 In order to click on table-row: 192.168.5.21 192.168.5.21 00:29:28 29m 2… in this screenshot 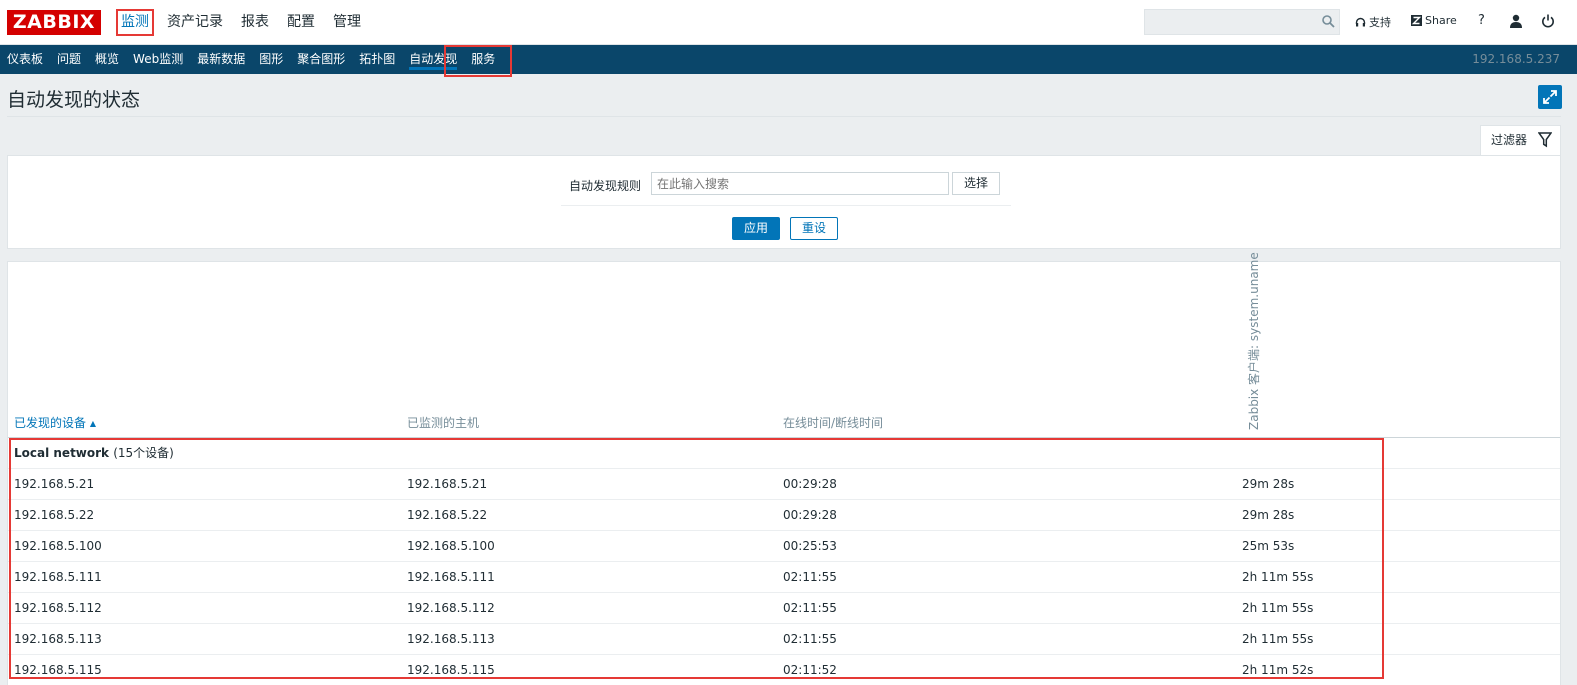, I will do `click(784, 484)`.